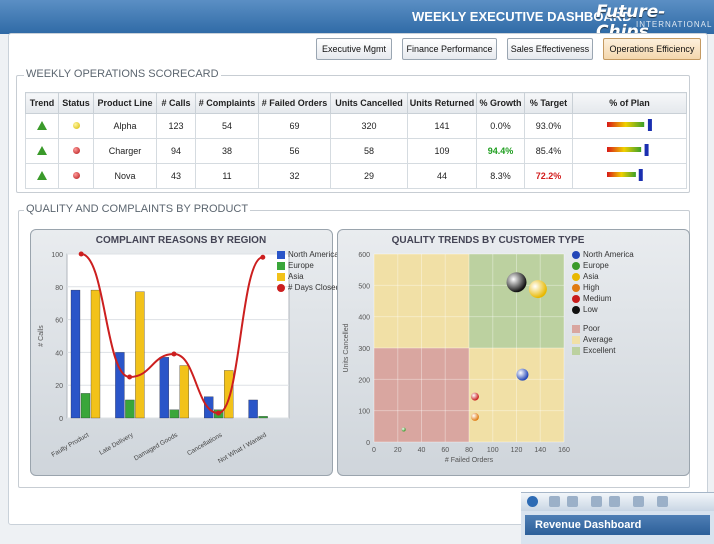 The height and width of the screenshot is (544, 714). What do you see at coordinates (422, 450) in the screenshot?
I see `x-tick-label: 40` at bounding box center [422, 450].